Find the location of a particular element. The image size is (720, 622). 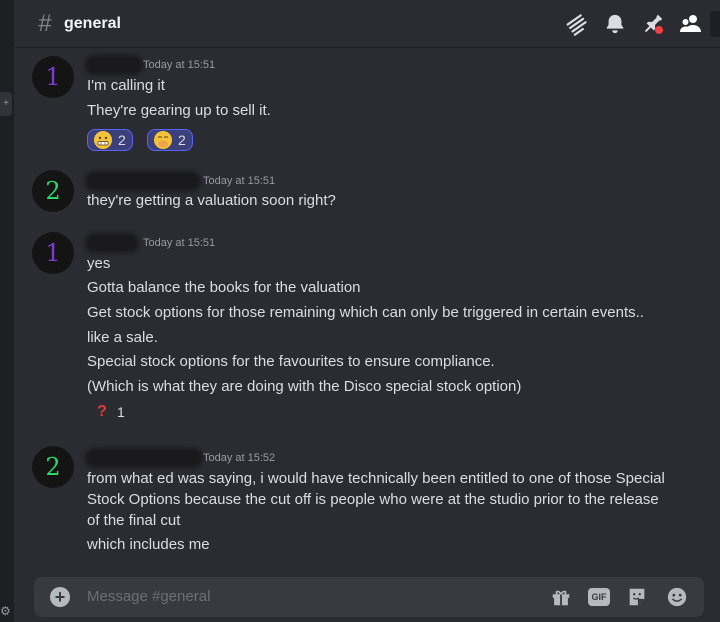

face-with-hand-over-mouth-icon is located at coordinates (163, 140).